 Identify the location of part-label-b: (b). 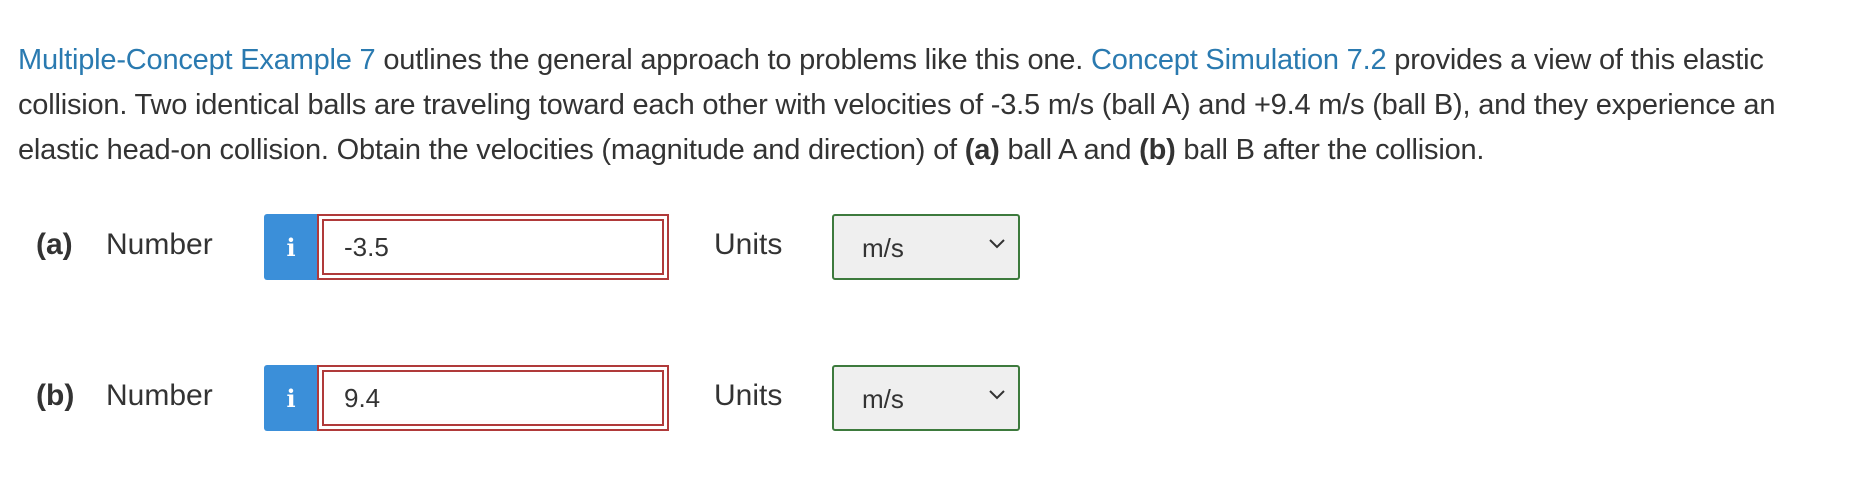
(55, 395).